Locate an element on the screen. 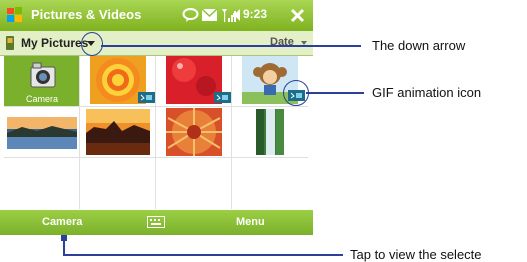 This screenshot has height=262, width=527. camera-tile: Camera is located at coordinates (42, 81).